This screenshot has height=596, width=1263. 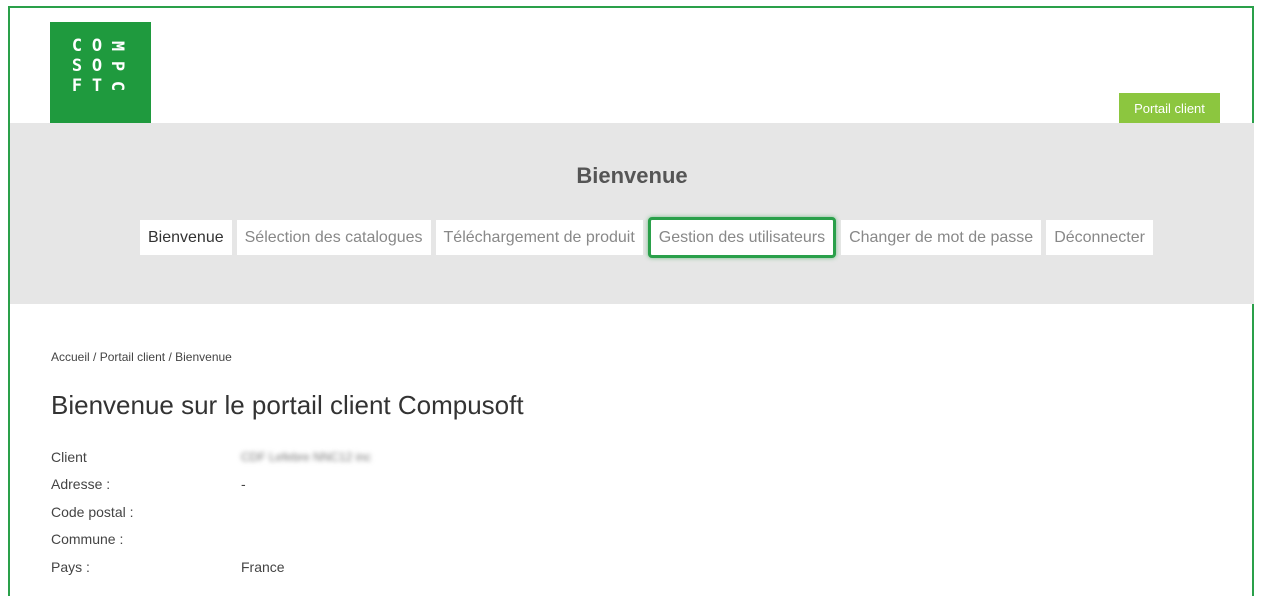 I want to click on portail-client-button: Portail client, so click(x=1169, y=108).